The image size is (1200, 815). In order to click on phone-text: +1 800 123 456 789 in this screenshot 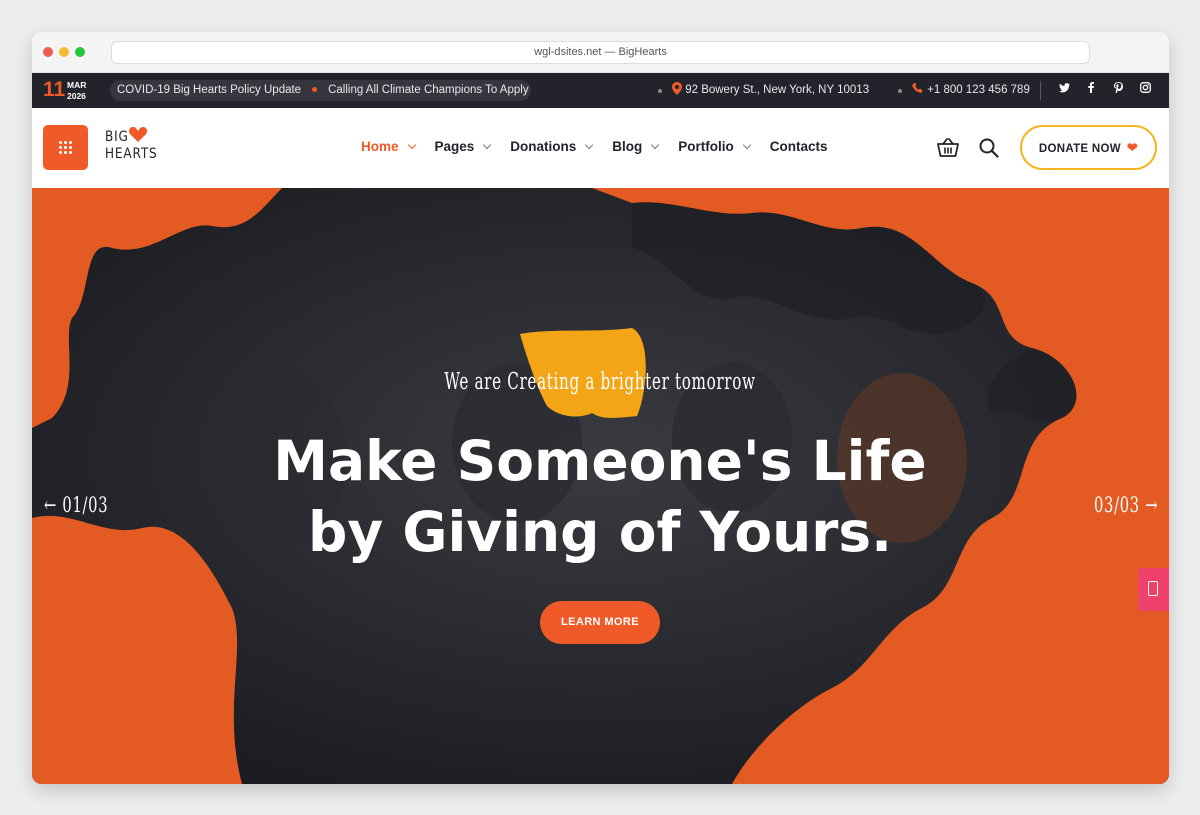, I will do `click(978, 90)`.